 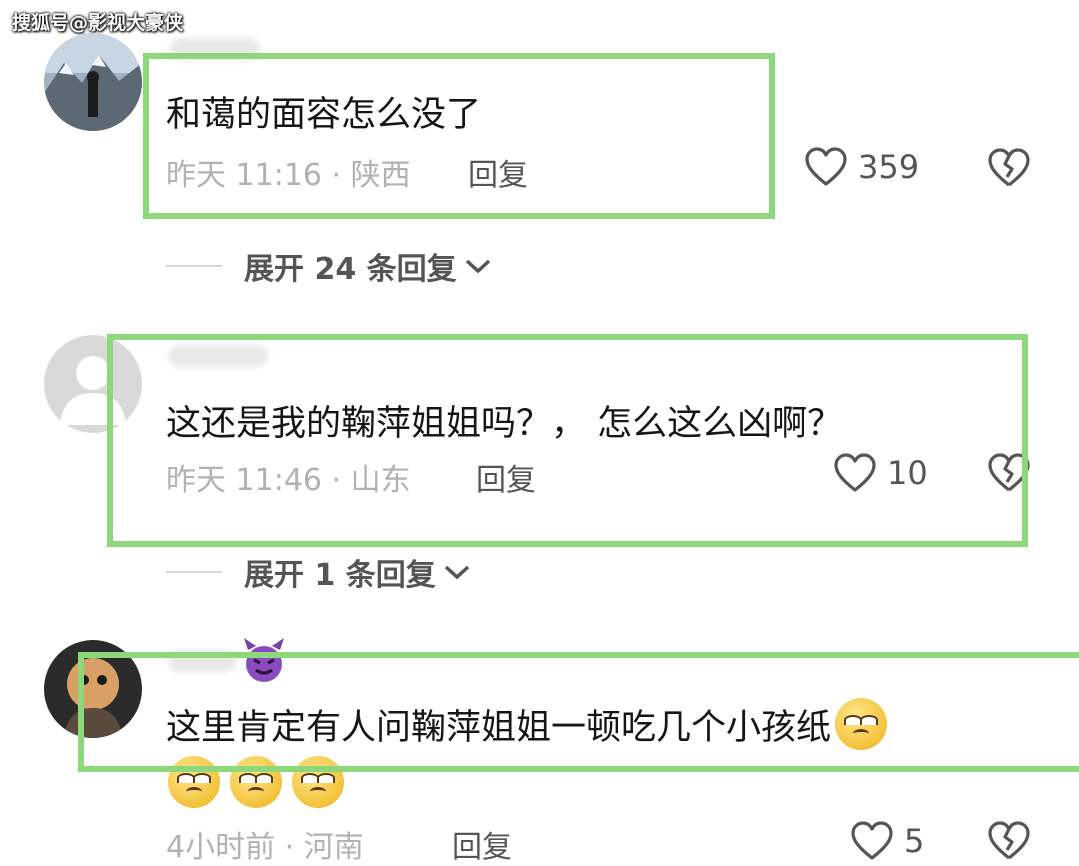 I want to click on watermark: 搜狐号@影视大豪侠, so click(x=98, y=23).